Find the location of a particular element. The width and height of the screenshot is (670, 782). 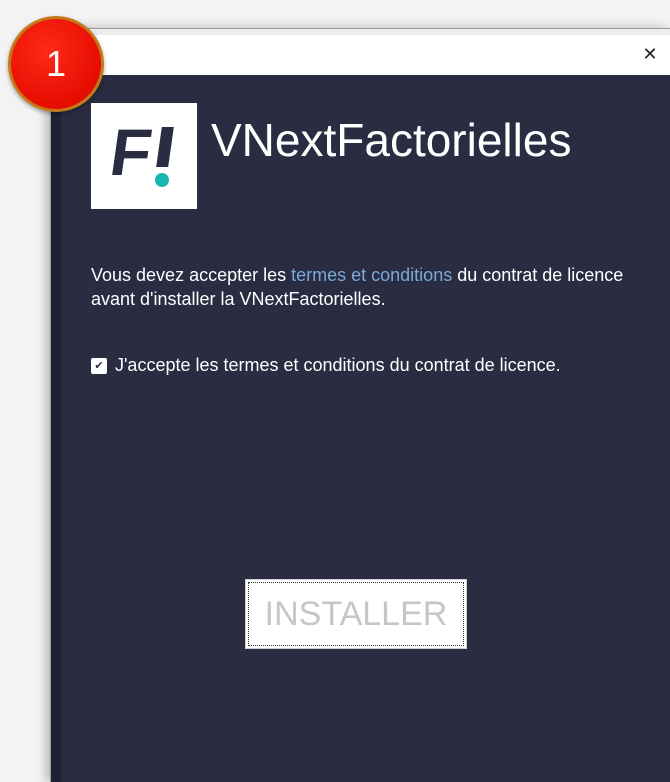

logo-exclamation-bar is located at coordinates (165, 147).